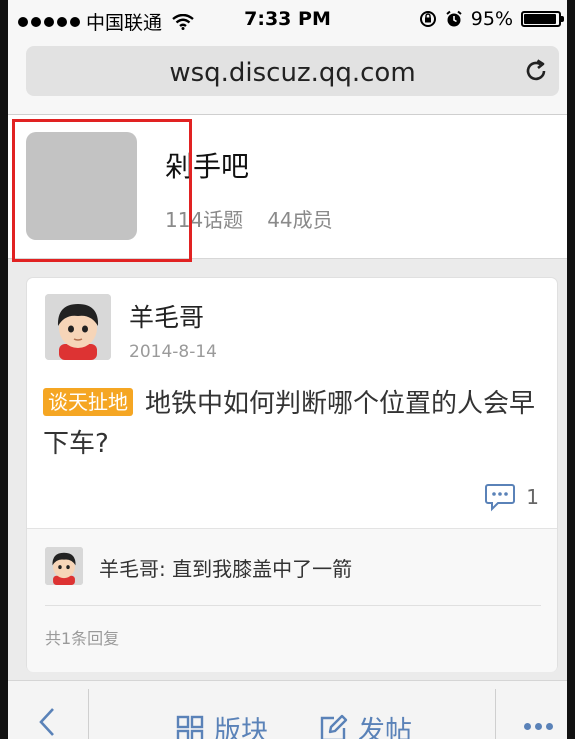 This screenshot has width=575, height=739. What do you see at coordinates (102, 190) in the screenshot?
I see `highlight-box` at bounding box center [102, 190].